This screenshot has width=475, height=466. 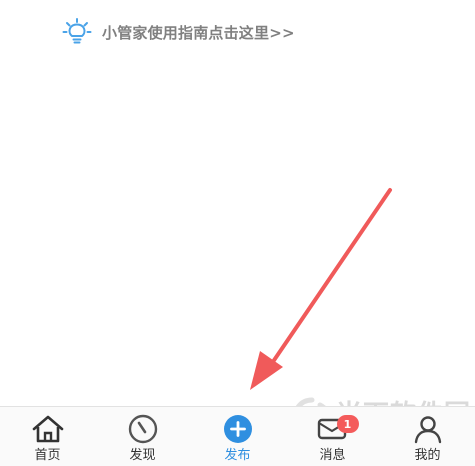 What do you see at coordinates (77, 31) in the screenshot?
I see `lightbulb-icon` at bounding box center [77, 31].